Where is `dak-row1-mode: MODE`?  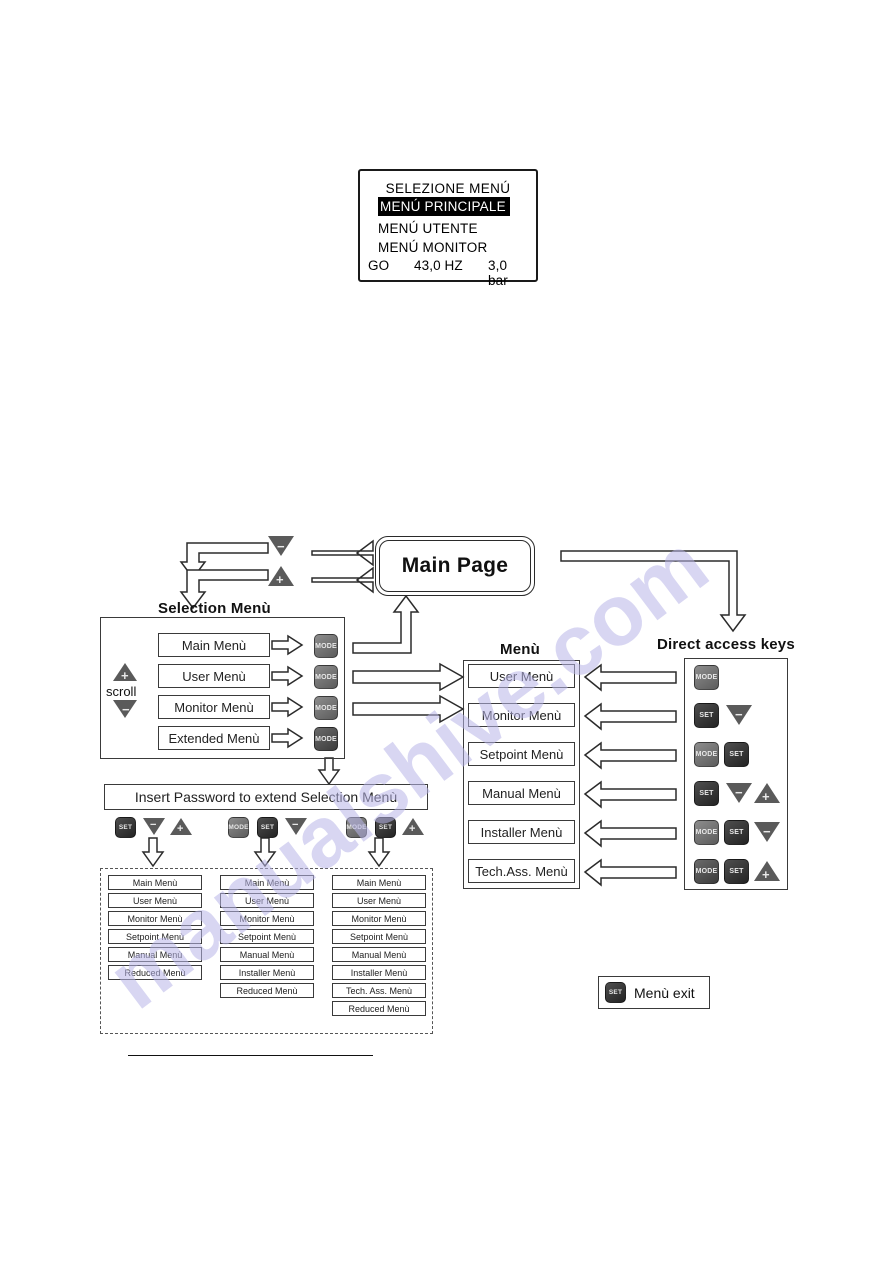
dak-row1-mode: MODE is located at coordinates (706, 677).